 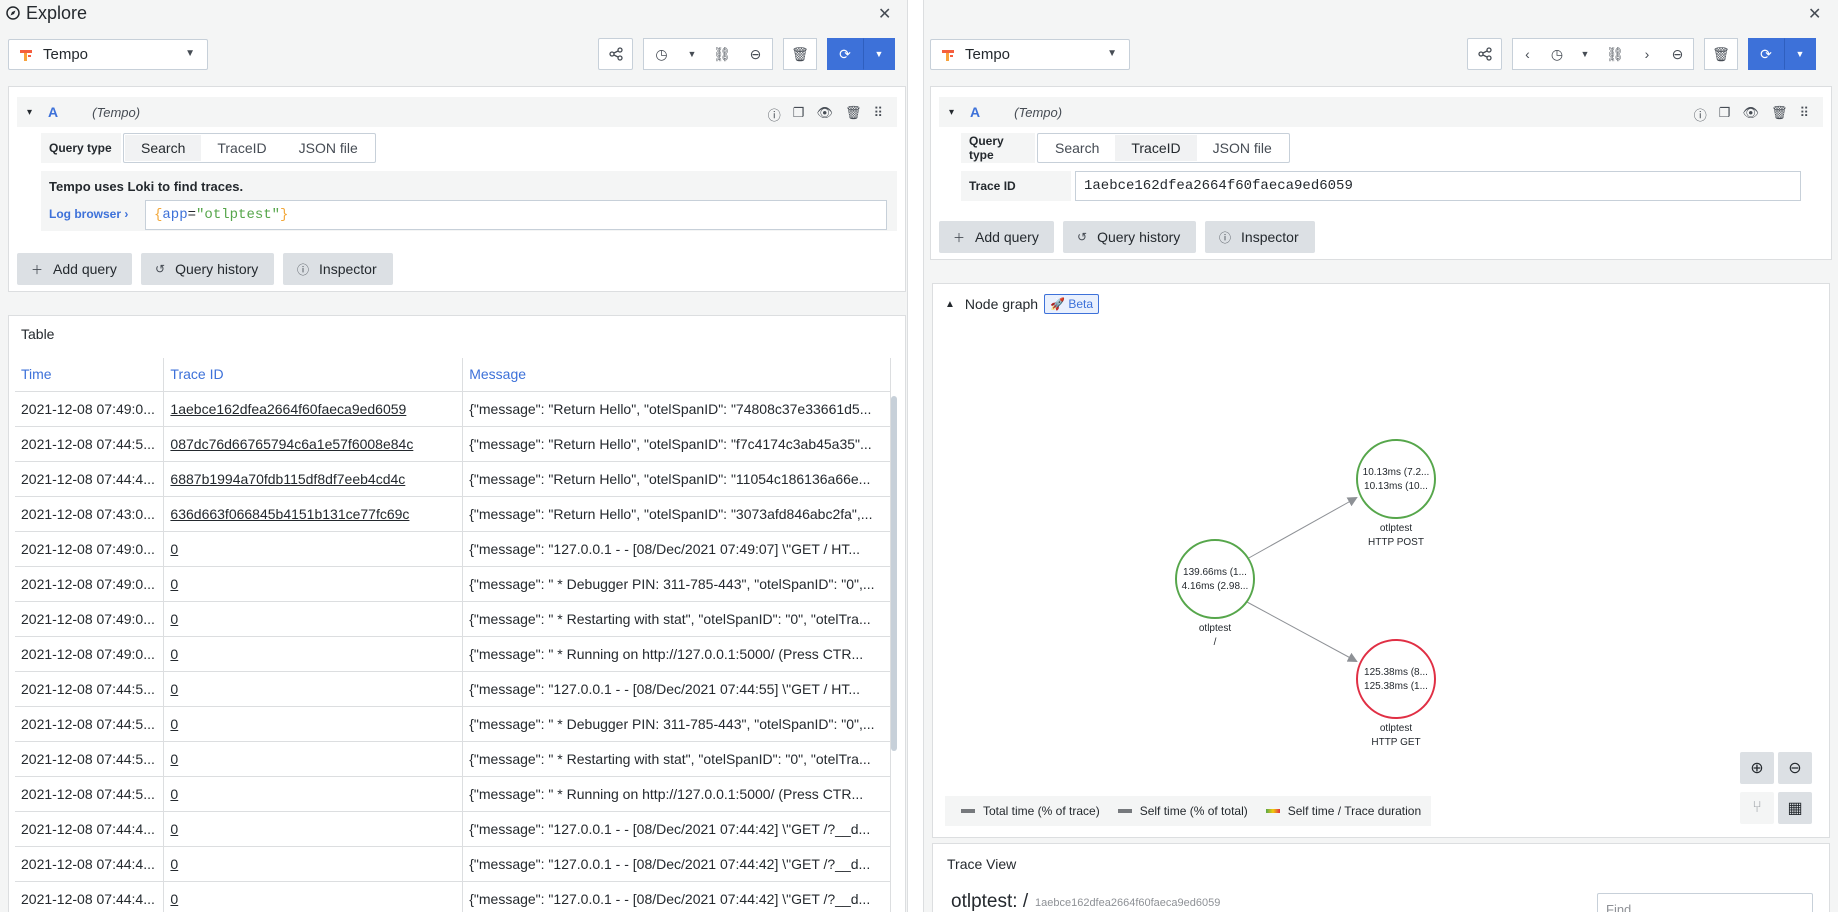 I want to click on log-browser-button: Log browser ›, so click(x=88, y=214).